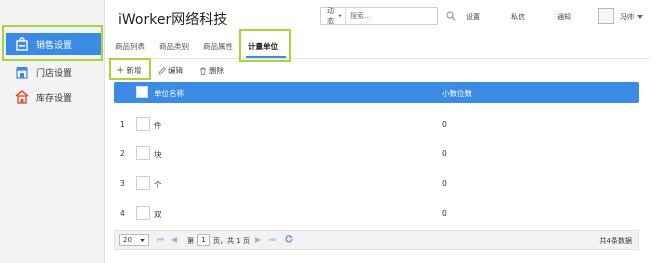  Describe the element at coordinates (158, 125) in the screenshot. I see `unit-name: 件` at that location.